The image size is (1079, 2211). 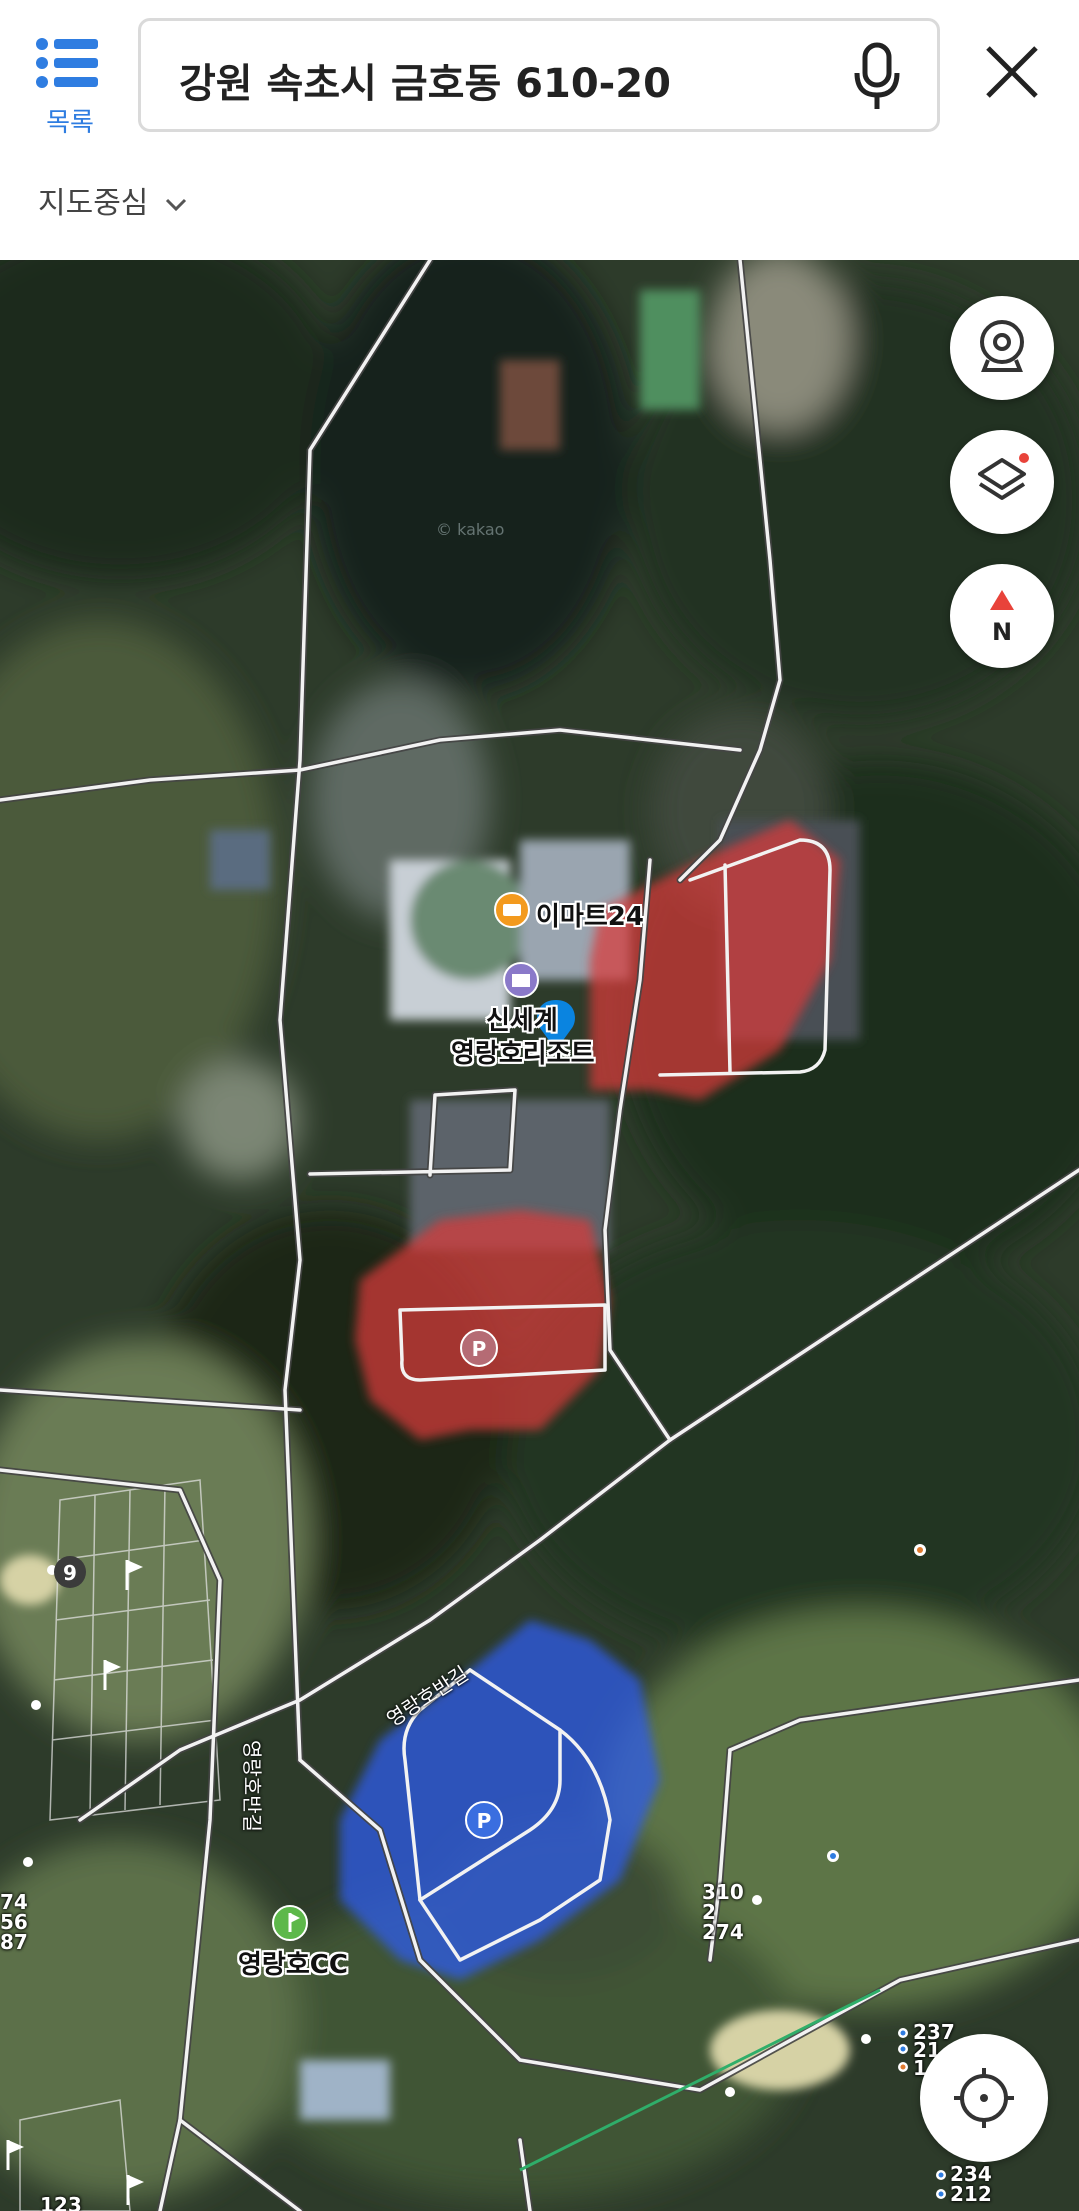 I want to click on road-label-vertical: 영랑호반길, so click(x=252, y=1786).